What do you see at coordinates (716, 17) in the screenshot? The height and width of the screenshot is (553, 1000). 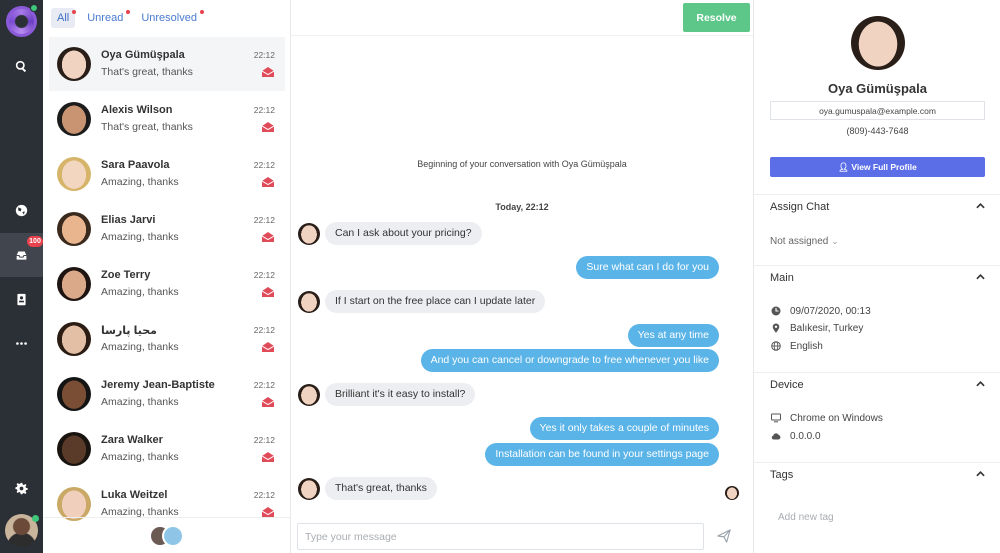 I see `resolve-button: Resolve` at bounding box center [716, 17].